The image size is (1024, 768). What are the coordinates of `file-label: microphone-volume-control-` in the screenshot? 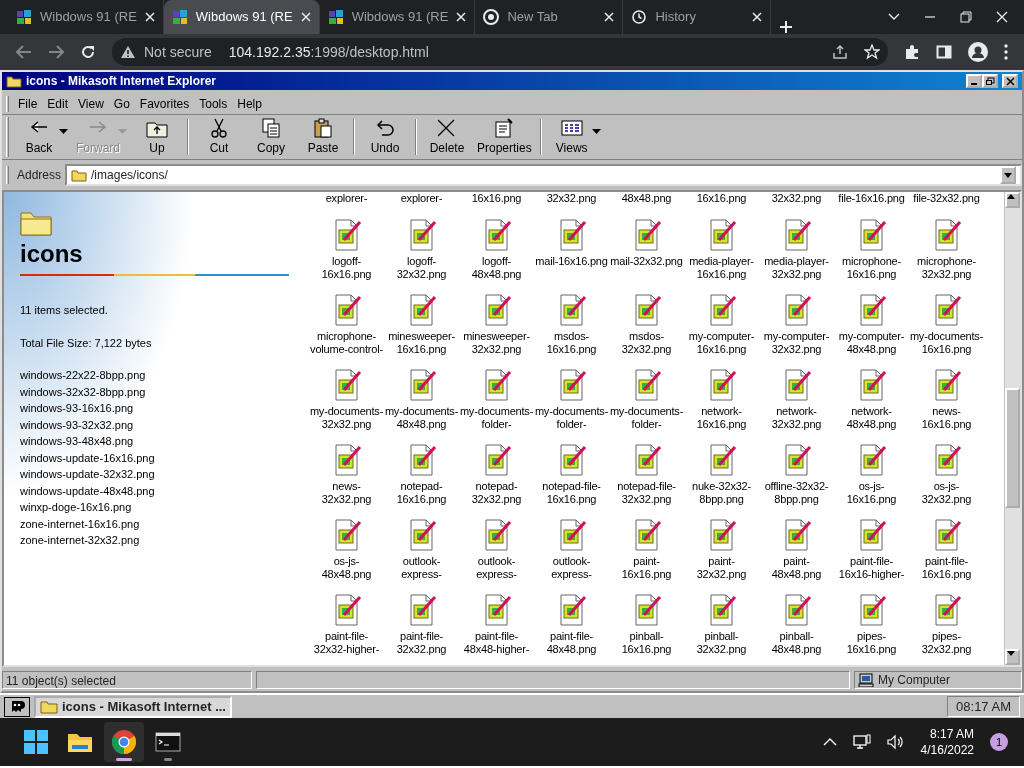 It's located at (346, 343).